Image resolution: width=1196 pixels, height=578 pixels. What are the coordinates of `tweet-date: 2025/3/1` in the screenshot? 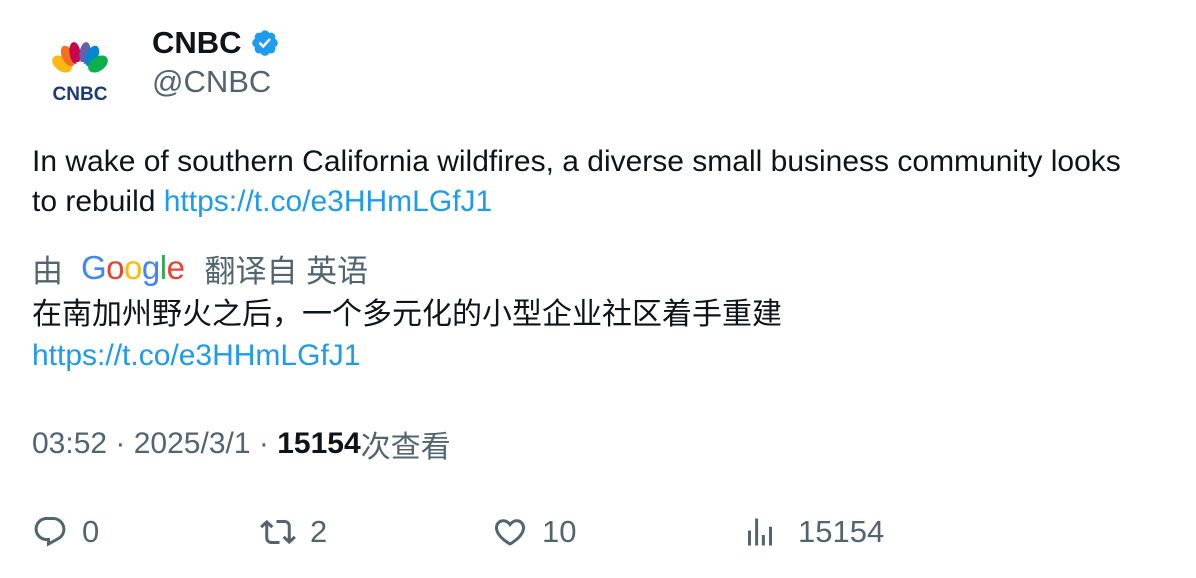 It's located at (192, 444).